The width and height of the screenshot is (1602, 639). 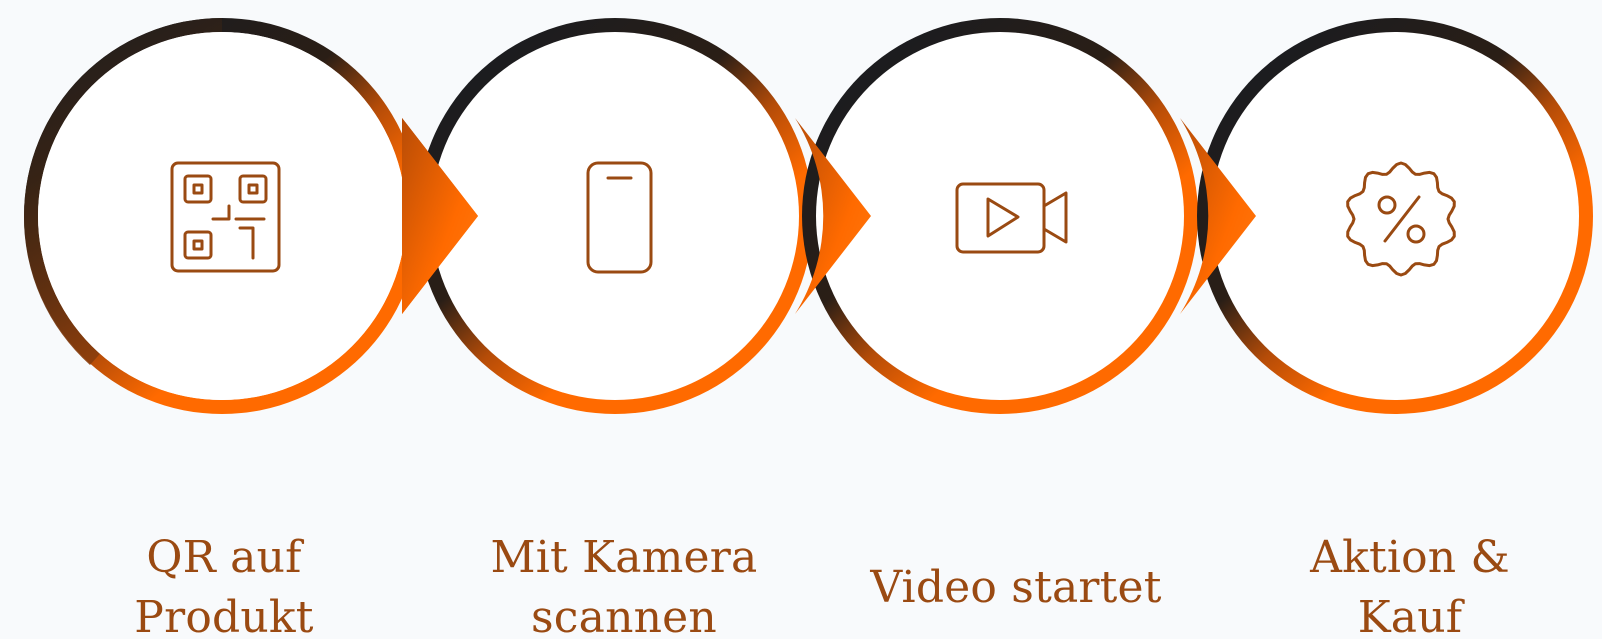 I want to click on step-3-label-line1: Video startet, so click(x=1016, y=587).